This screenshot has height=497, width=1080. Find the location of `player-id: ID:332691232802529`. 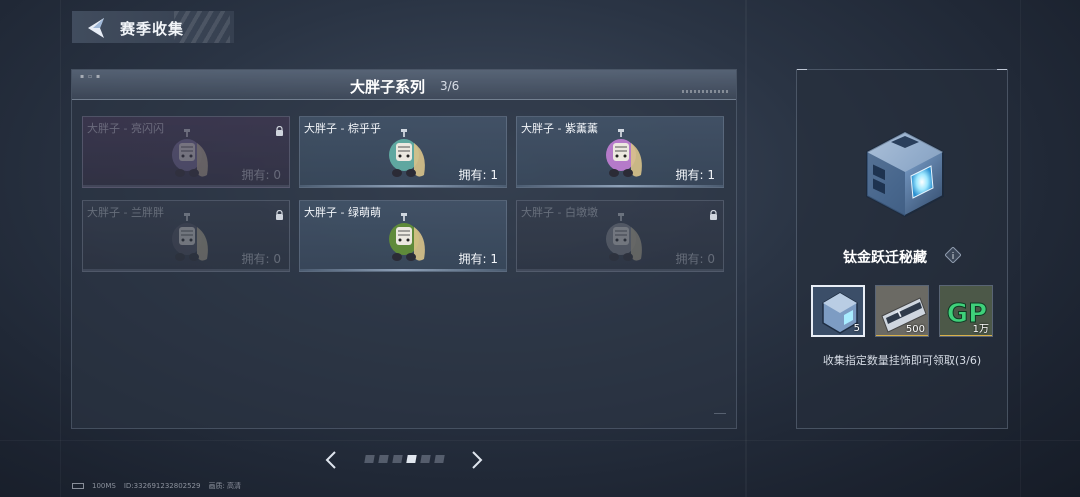

player-id: ID:332691232802529 is located at coordinates (162, 486).